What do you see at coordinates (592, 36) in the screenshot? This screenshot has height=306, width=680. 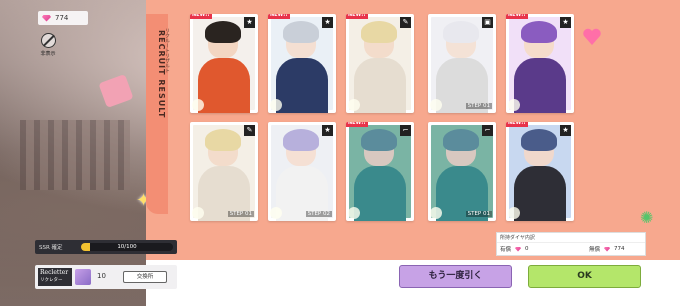 I see `heart-icon` at bounding box center [592, 36].